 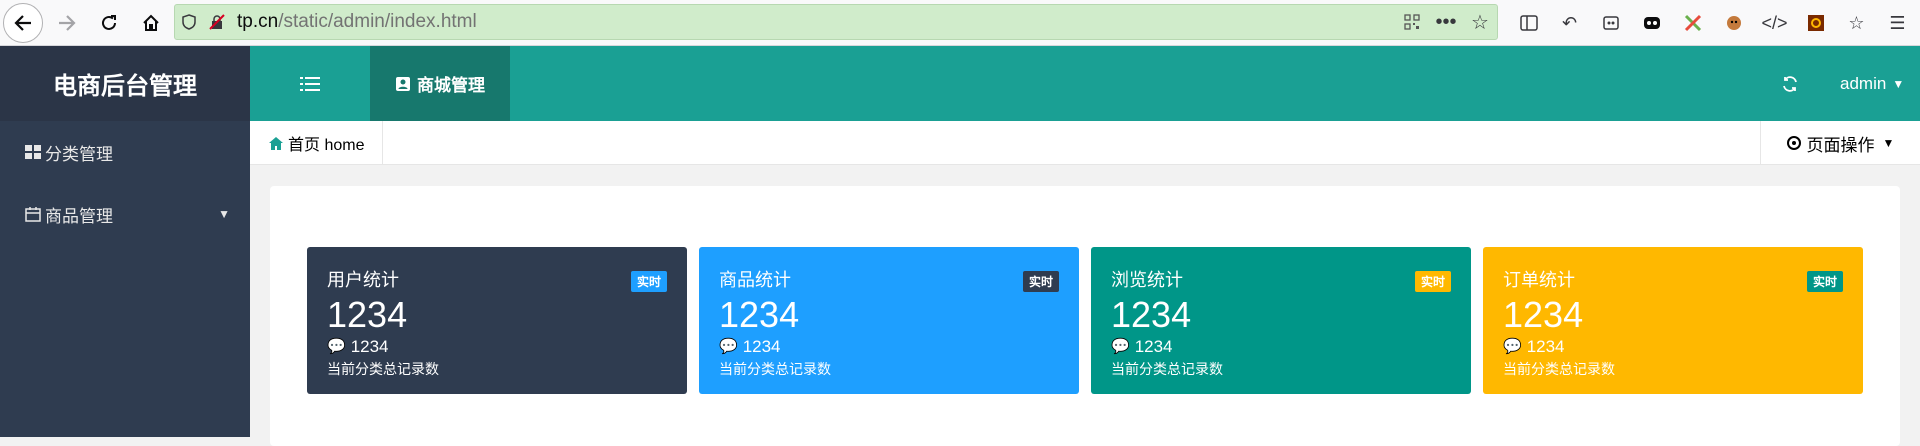 I want to click on extension-tools-icon, so click(x=1692, y=23).